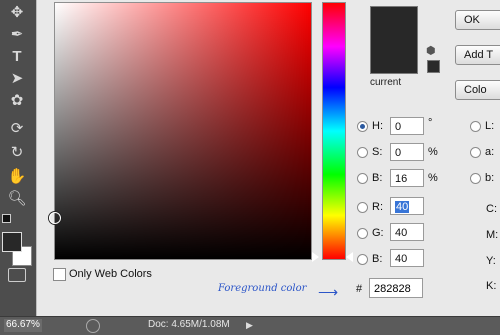 The width and height of the screenshot is (500, 335). Describe the element at coordinates (17, 128) in the screenshot. I see `rotate-icon: ⟳` at that location.